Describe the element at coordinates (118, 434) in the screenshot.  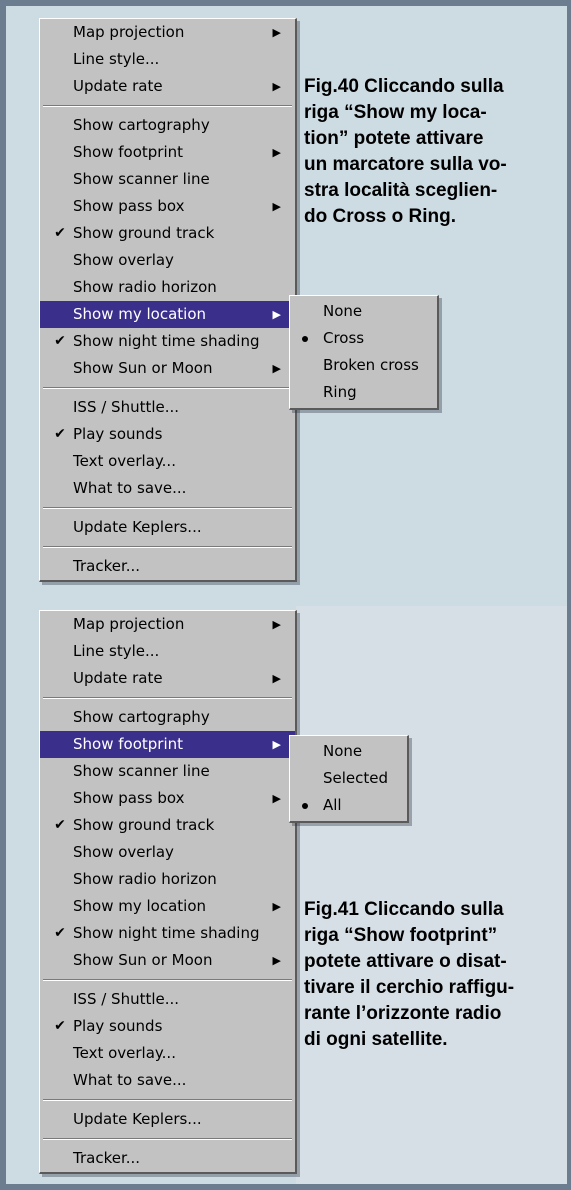
I see `menu-item-label: Play sounds` at that location.